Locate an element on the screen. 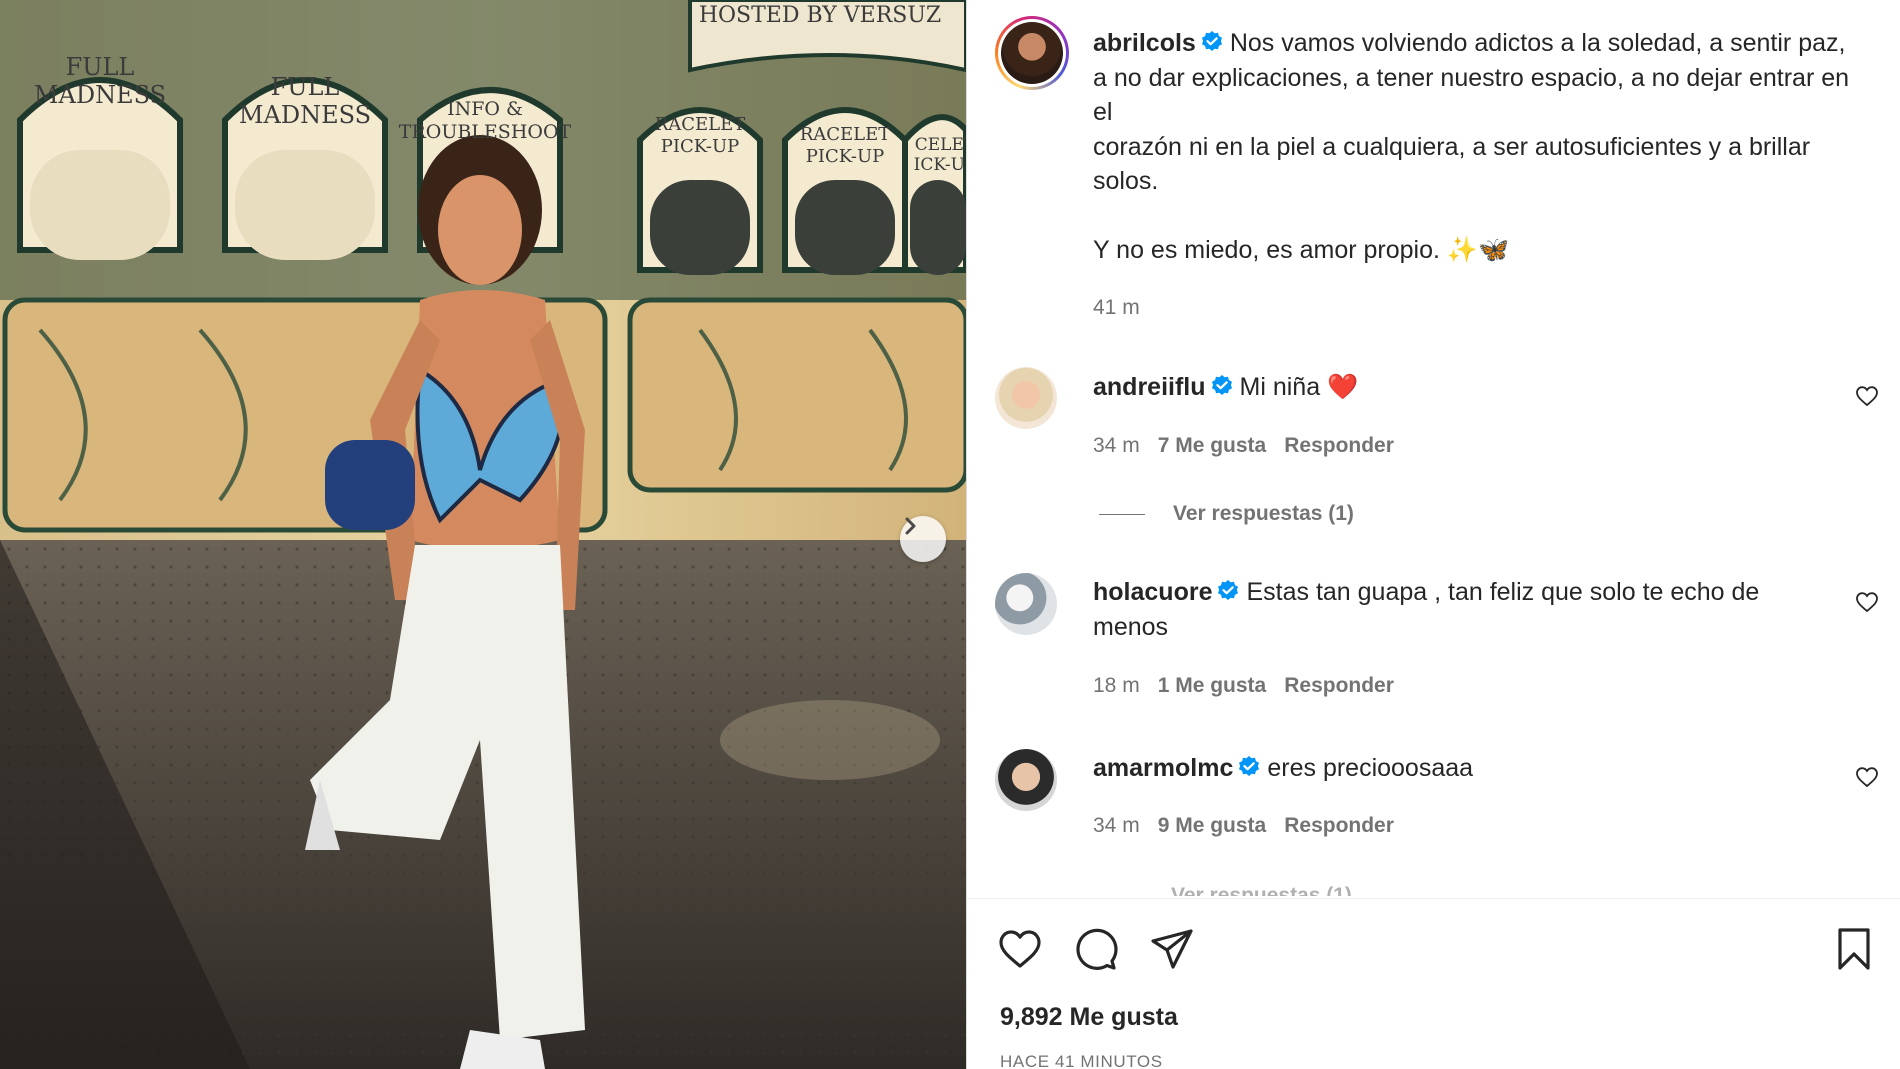  comment-3: amarmolmc eres preciooosaaa is located at coordinates (1448, 768).